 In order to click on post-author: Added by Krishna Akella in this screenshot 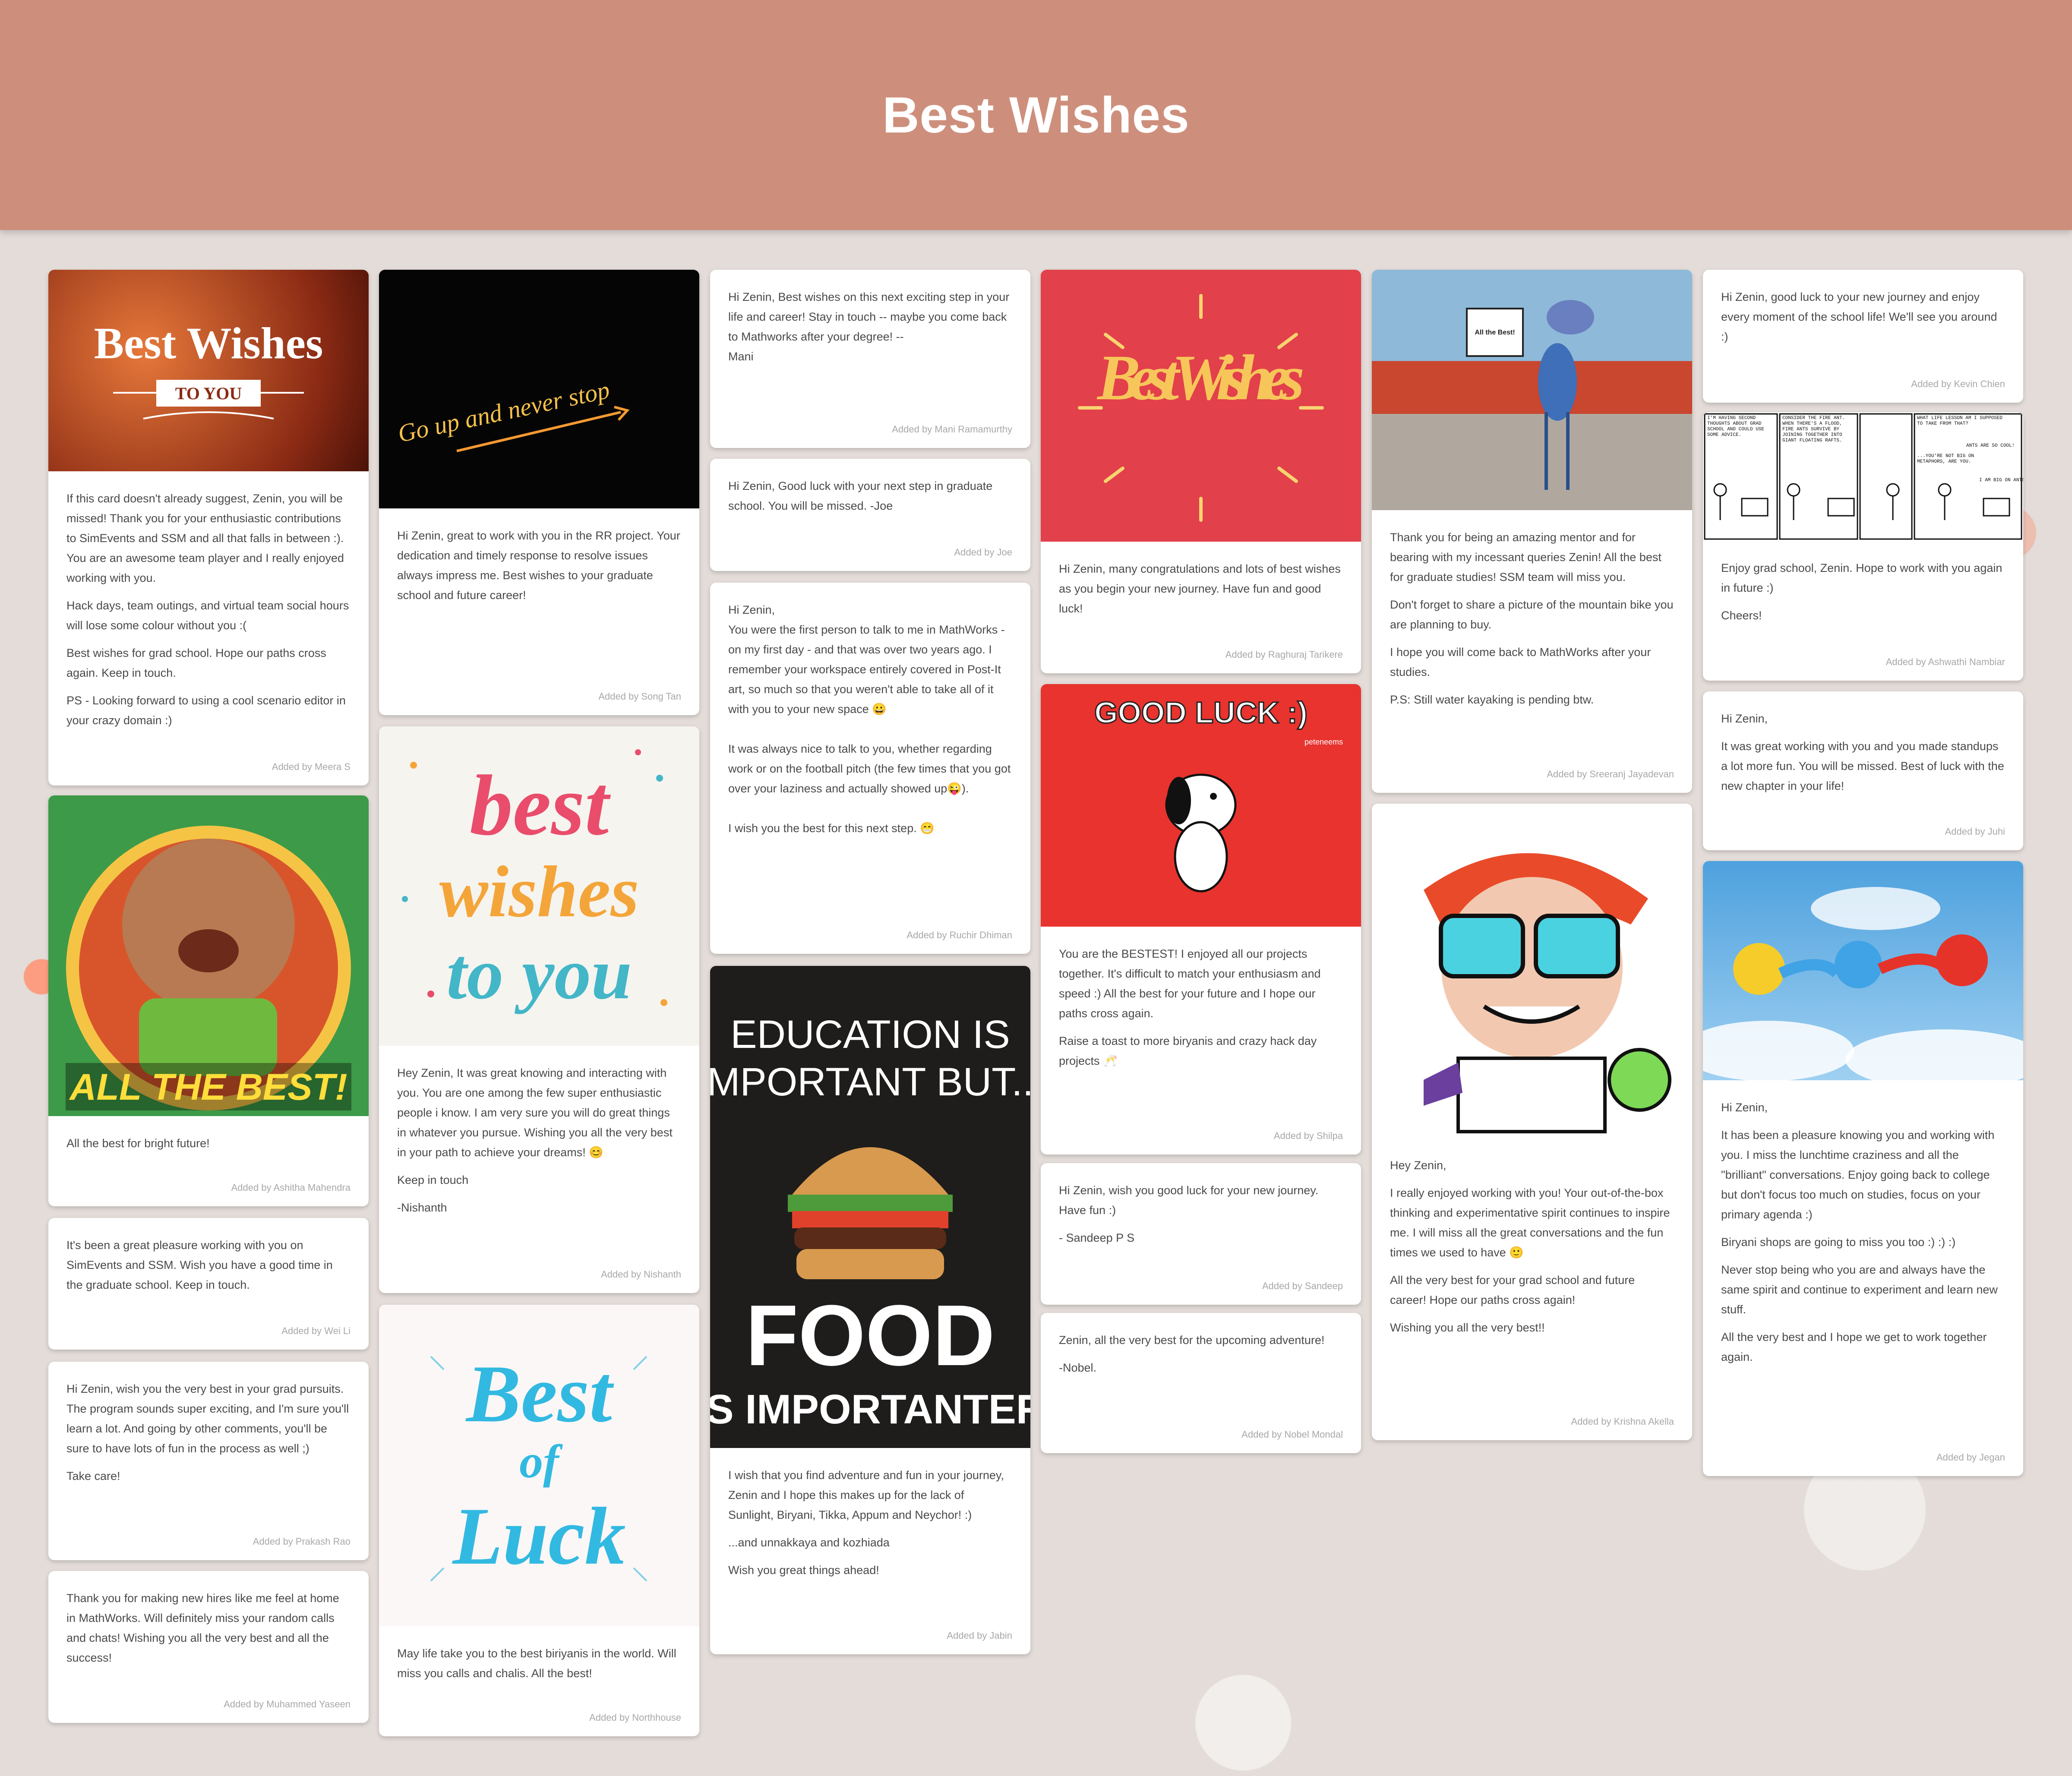, I will do `click(1622, 1421)`.